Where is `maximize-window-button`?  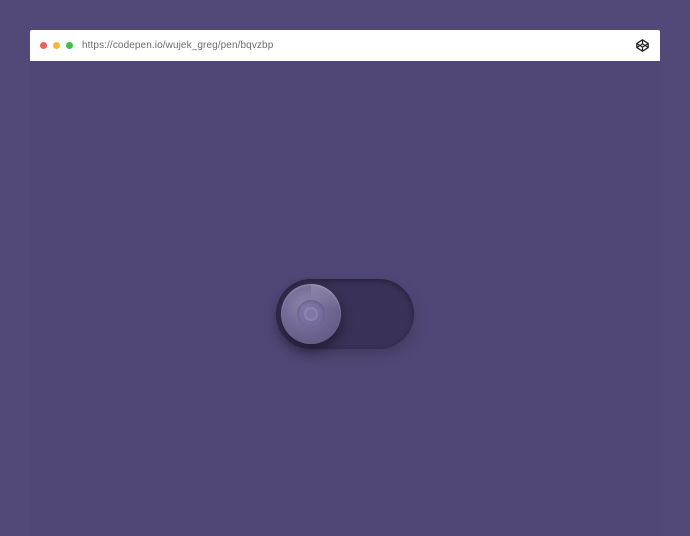 maximize-window-button is located at coordinates (69, 45).